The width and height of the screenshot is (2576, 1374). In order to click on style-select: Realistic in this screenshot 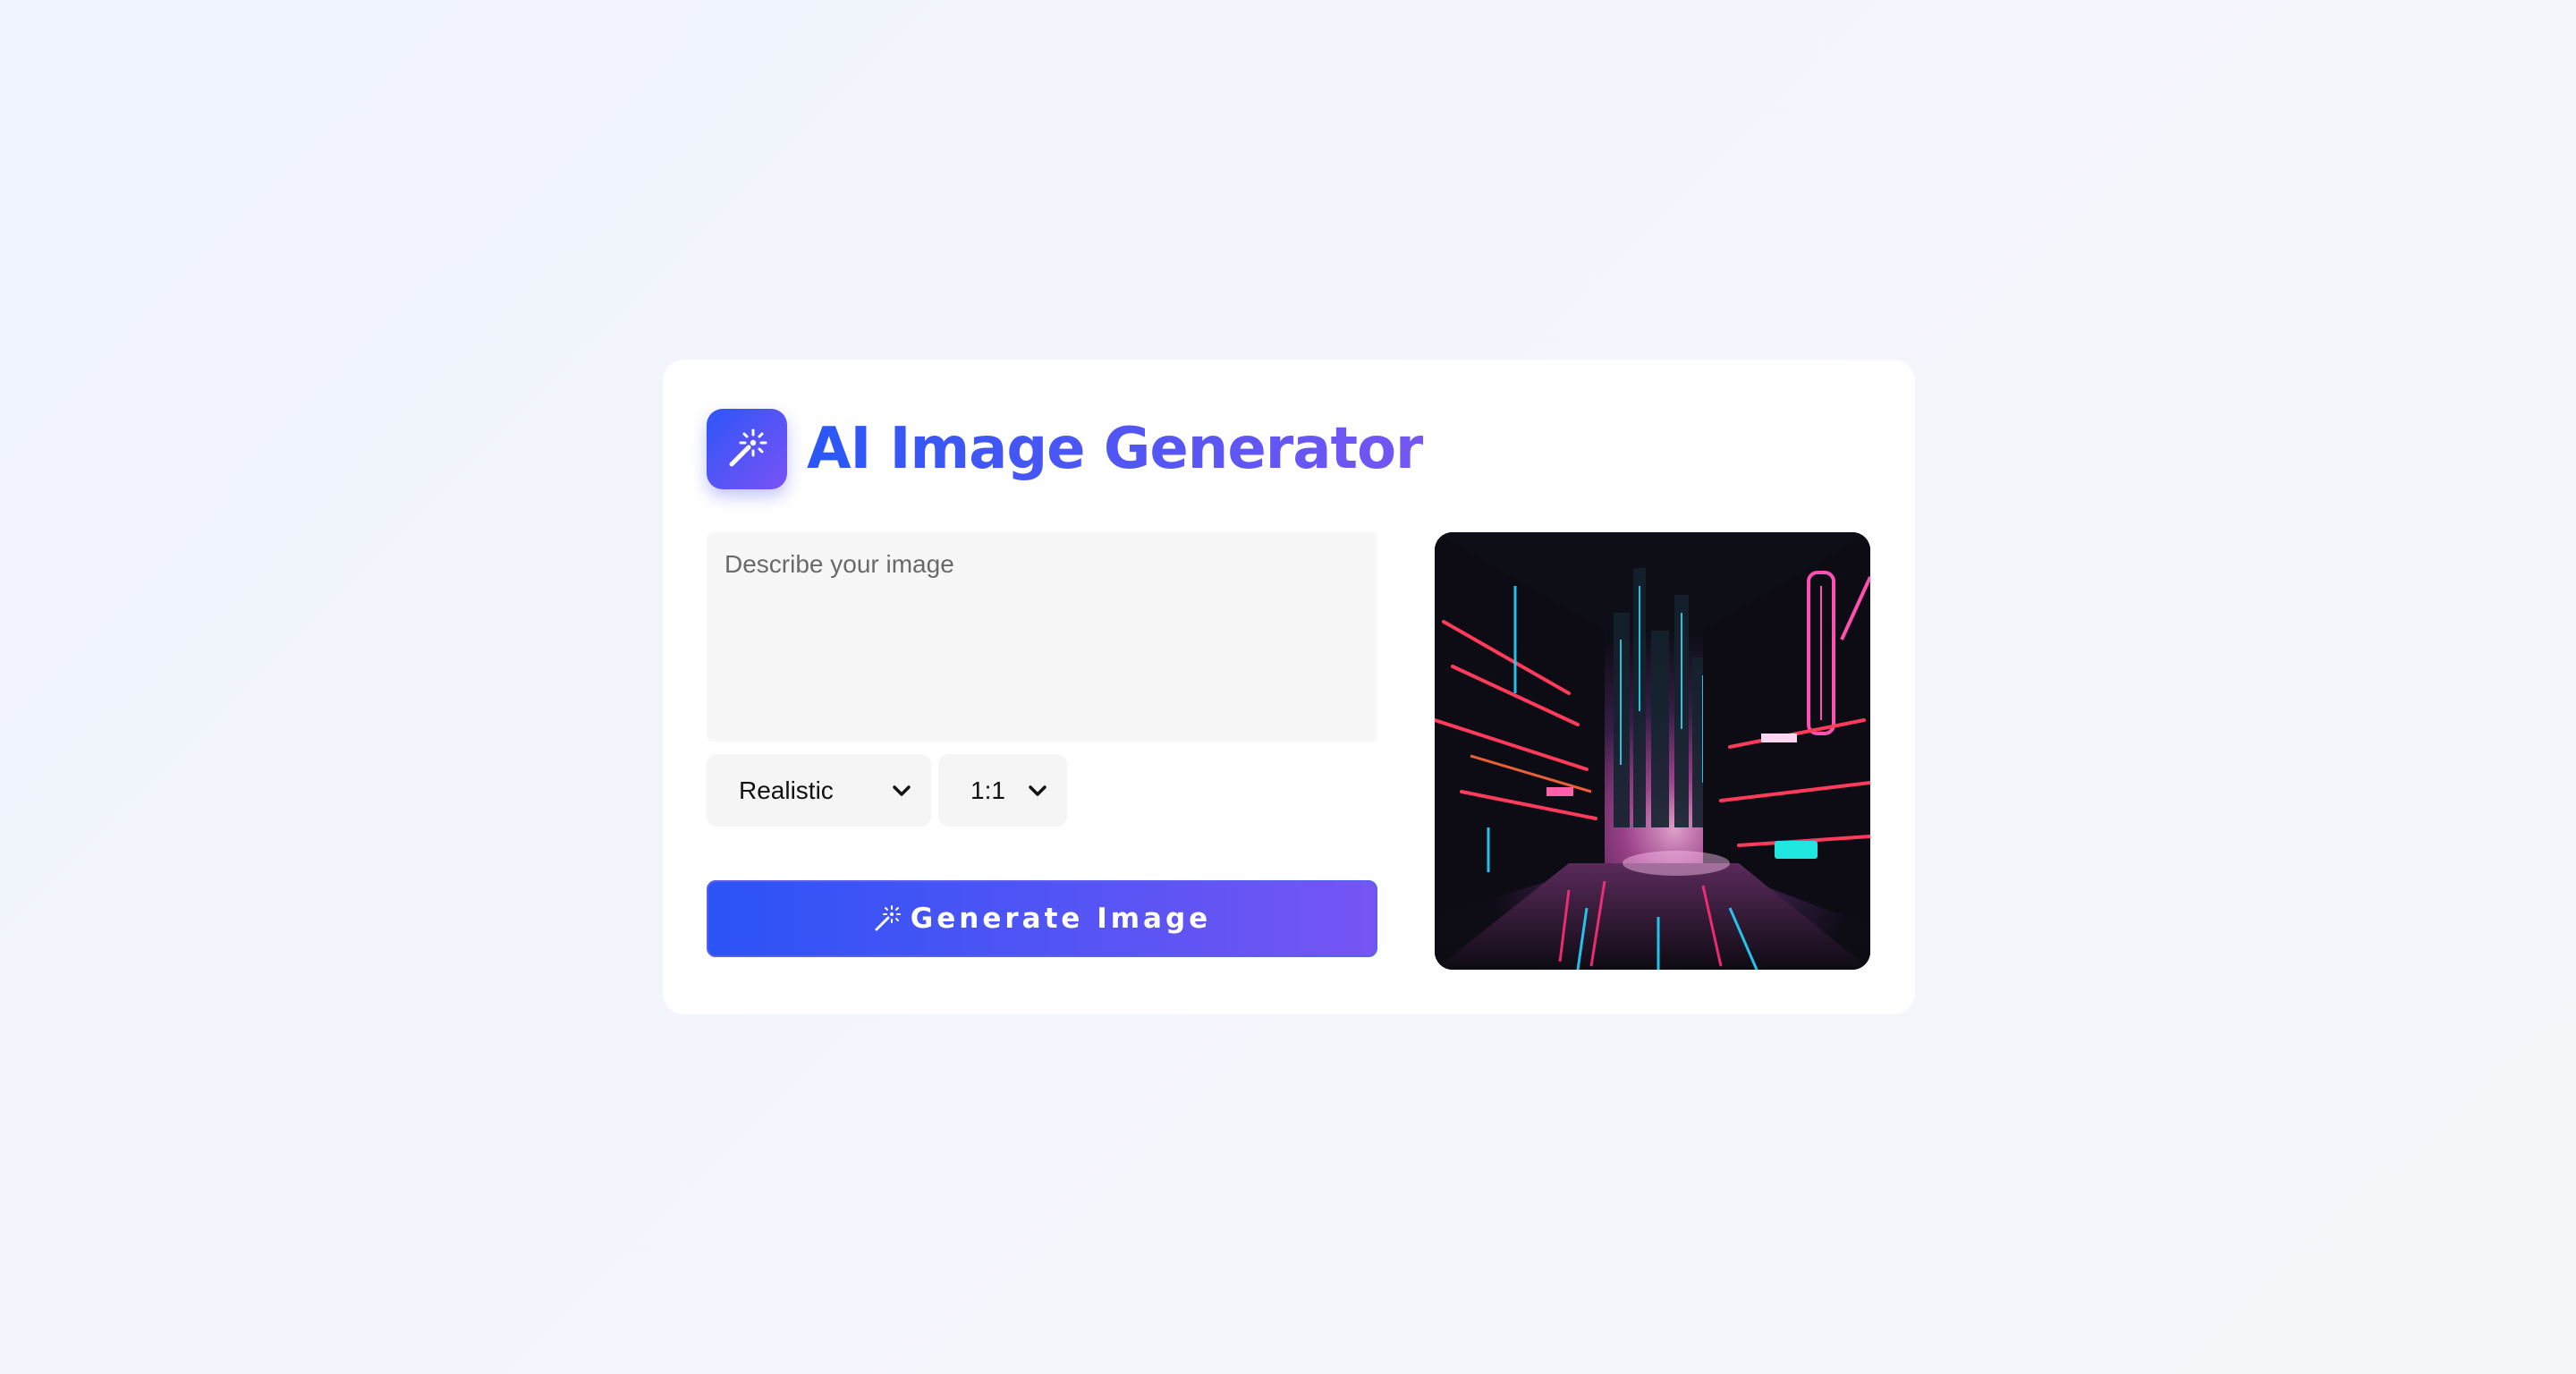, I will do `click(819, 790)`.